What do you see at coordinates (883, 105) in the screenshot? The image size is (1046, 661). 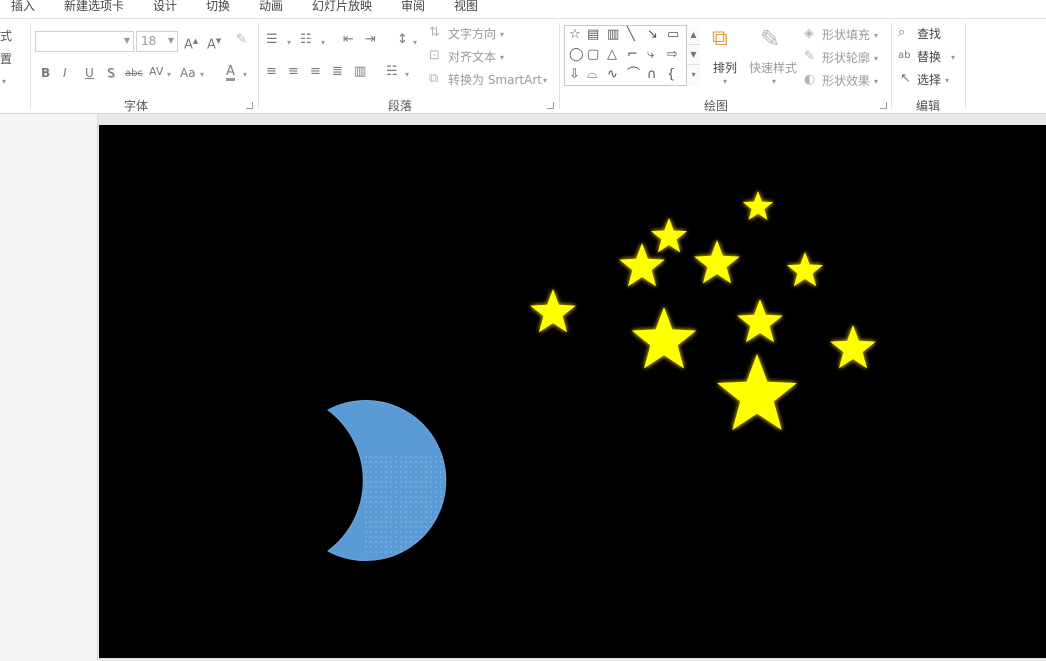 I see `drawing-dialog-launcher-icon` at bounding box center [883, 105].